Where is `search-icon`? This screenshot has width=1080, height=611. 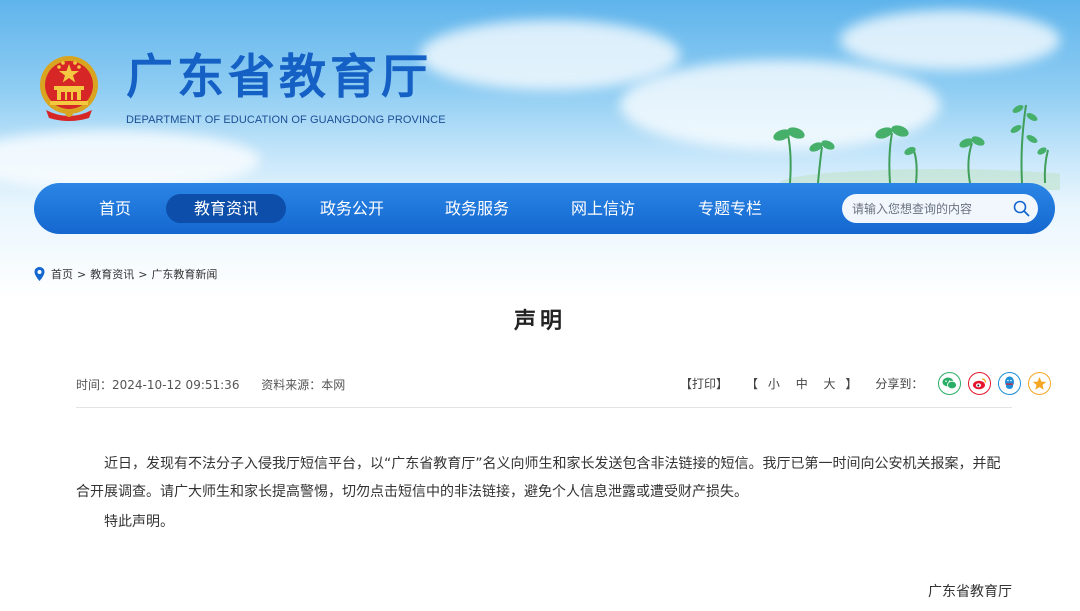 search-icon is located at coordinates (1021, 208).